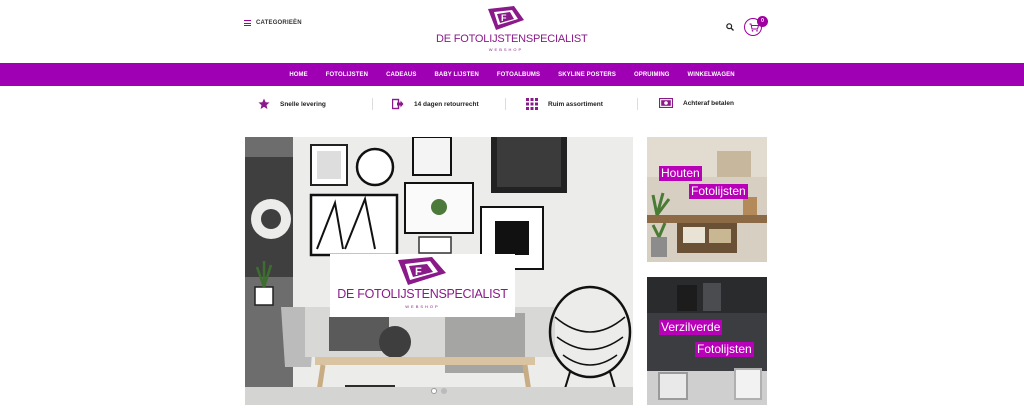 This screenshot has width=1024, height=410. What do you see at coordinates (762, 21) in the screenshot?
I see `cart-count-badge: 0` at bounding box center [762, 21].